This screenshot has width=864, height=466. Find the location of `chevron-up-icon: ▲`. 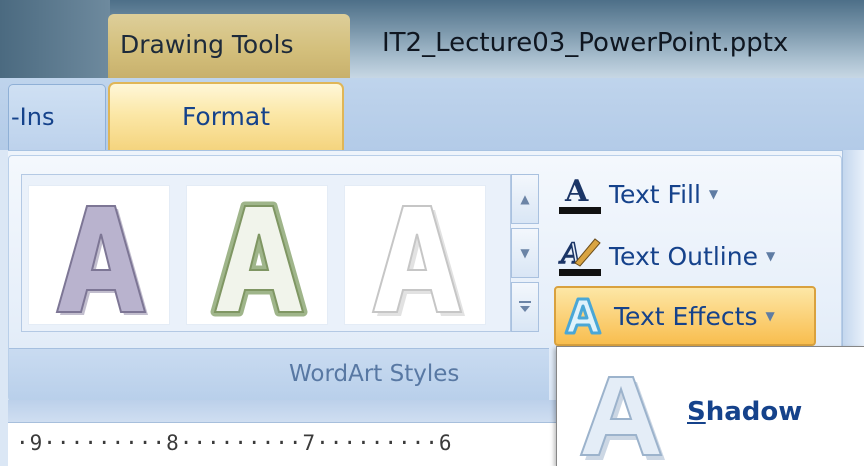

chevron-up-icon: ▲ is located at coordinates (525, 199).